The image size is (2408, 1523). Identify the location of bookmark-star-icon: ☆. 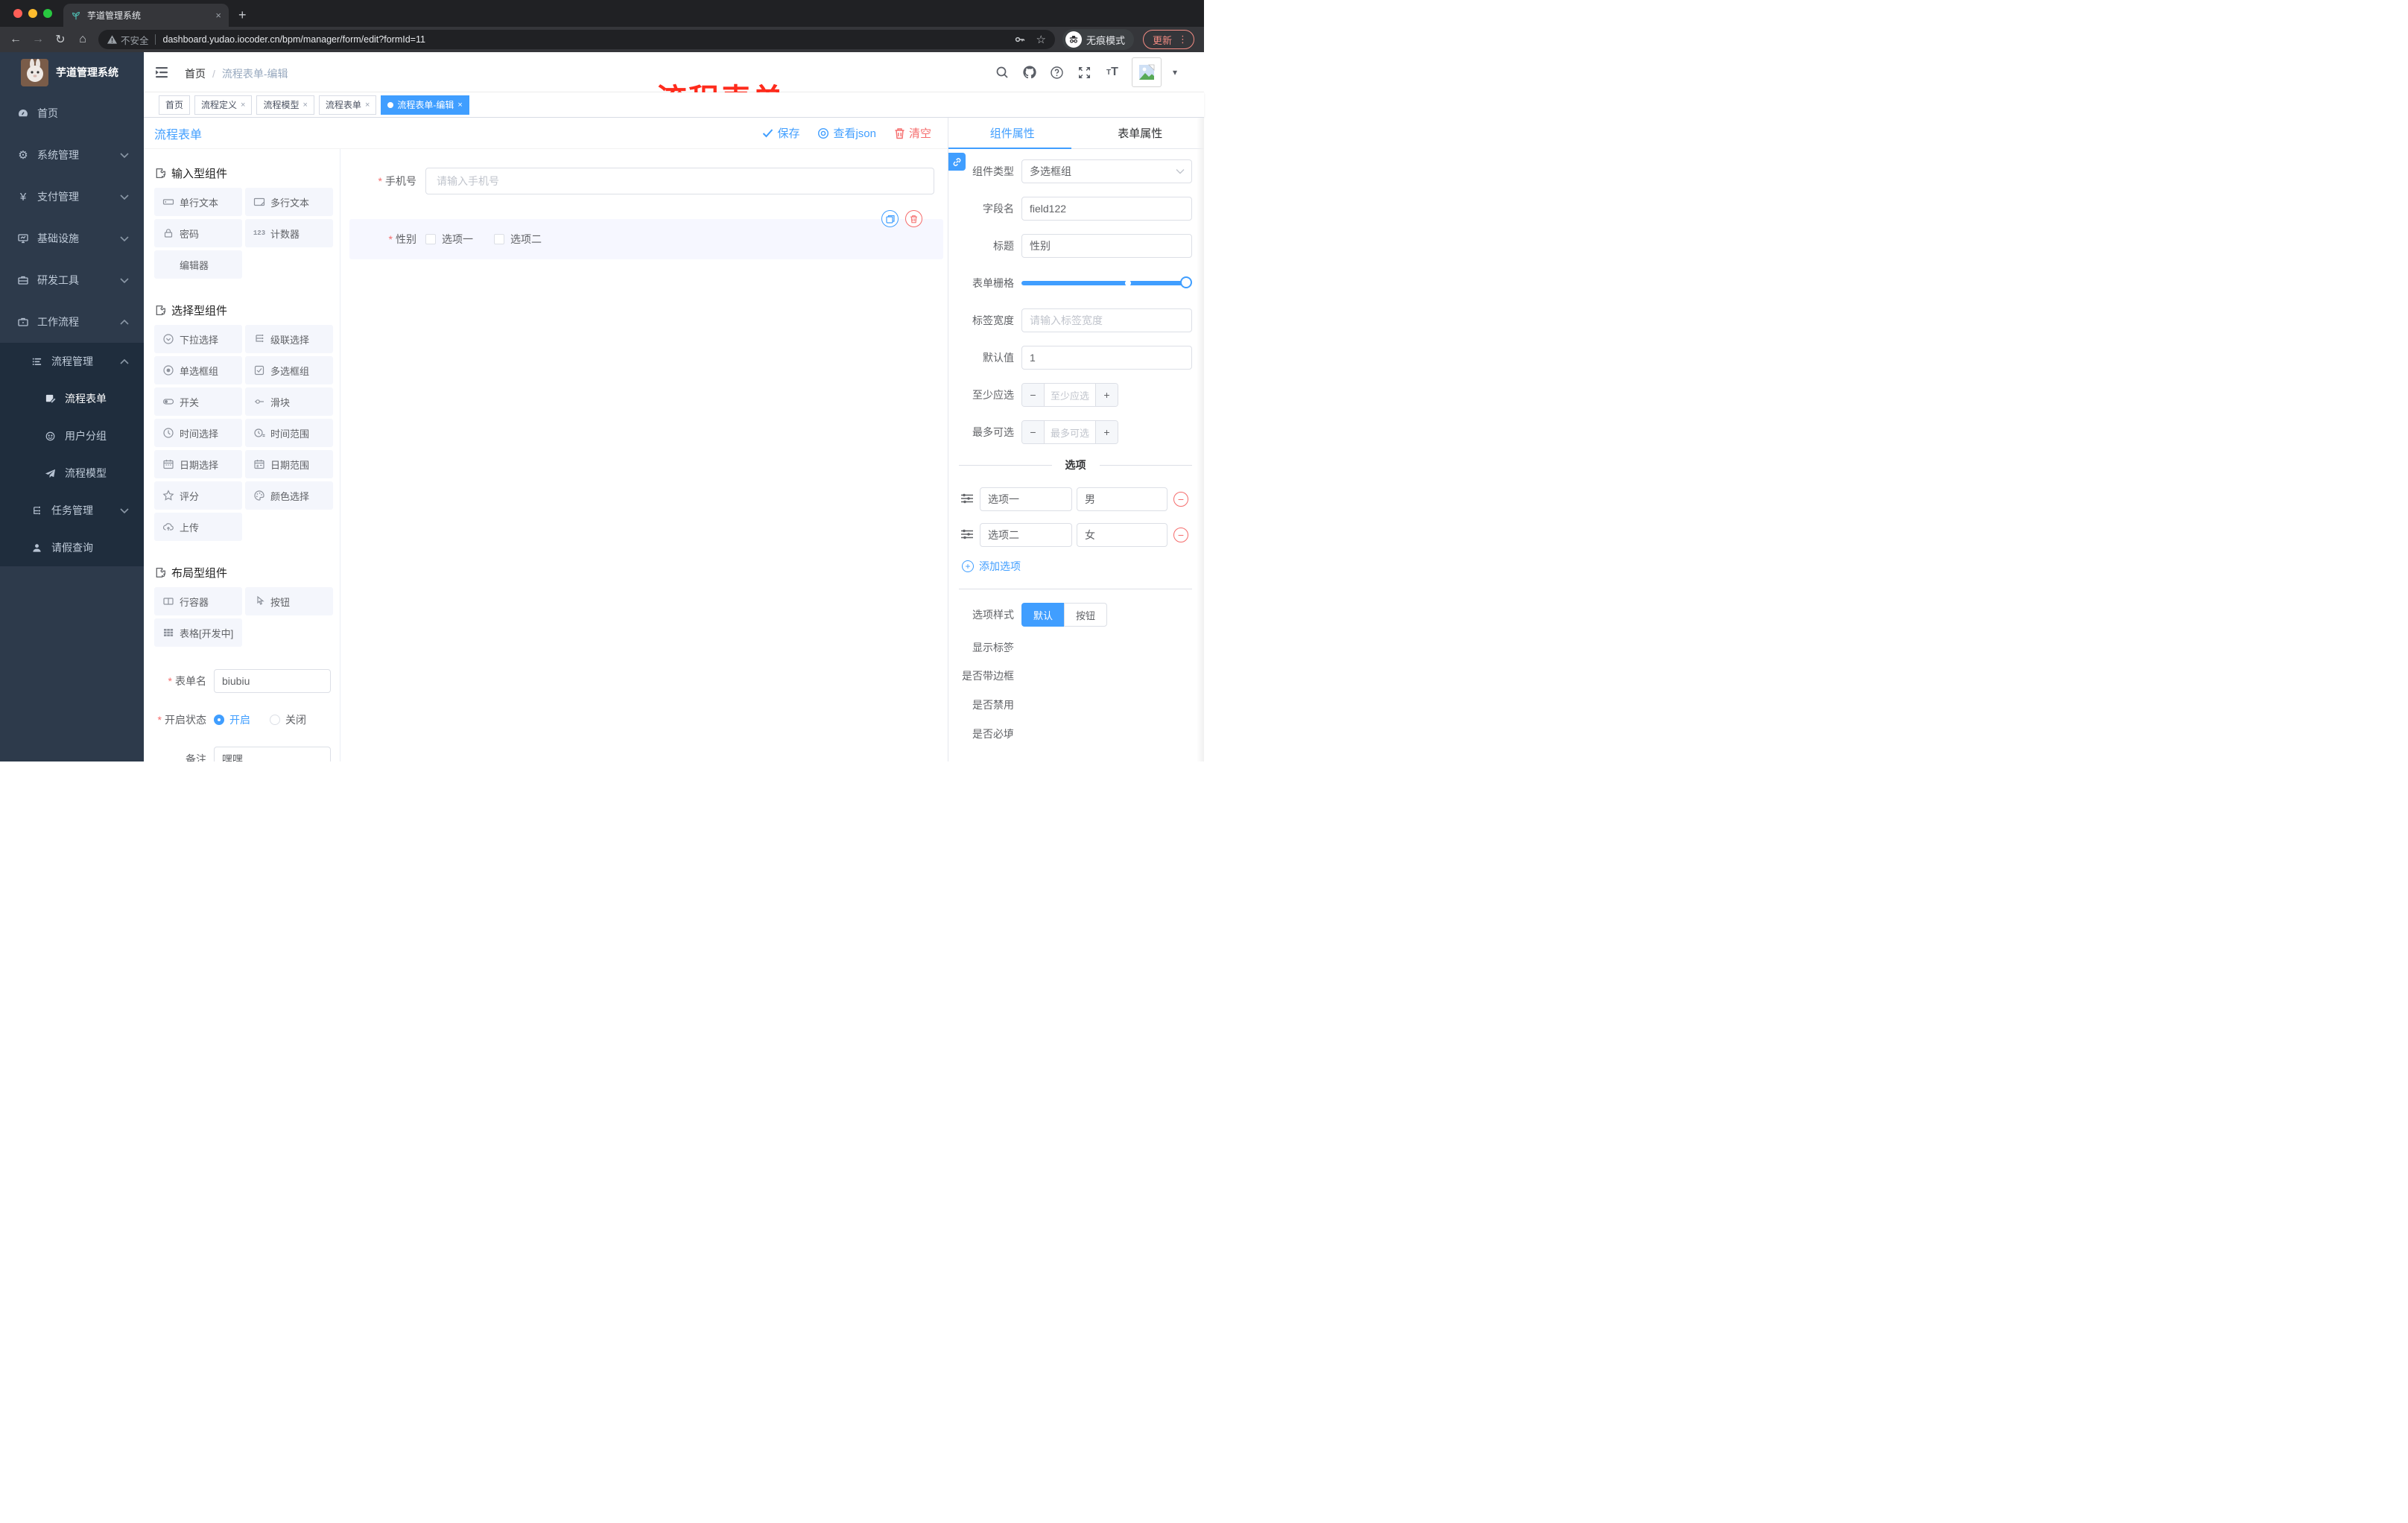
(1041, 40).